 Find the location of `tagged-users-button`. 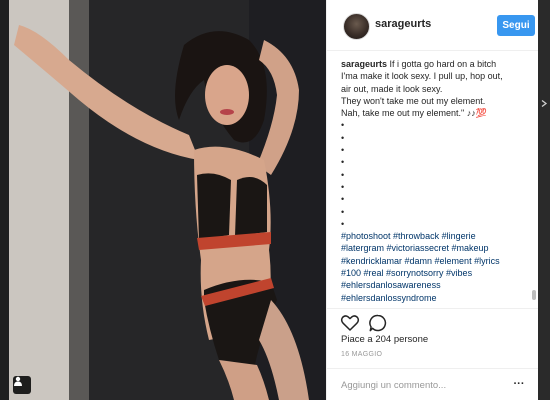

tagged-users-button is located at coordinates (22, 385).